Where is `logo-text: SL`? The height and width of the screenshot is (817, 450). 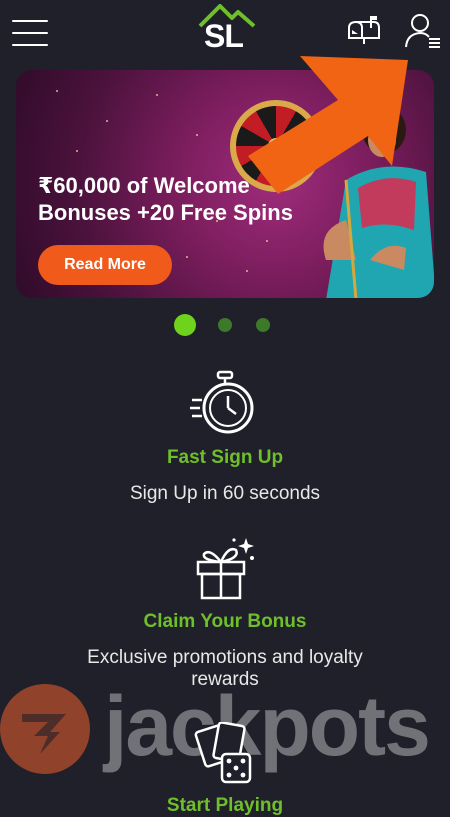 logo-text: SL is located at coordinates (224, 36).